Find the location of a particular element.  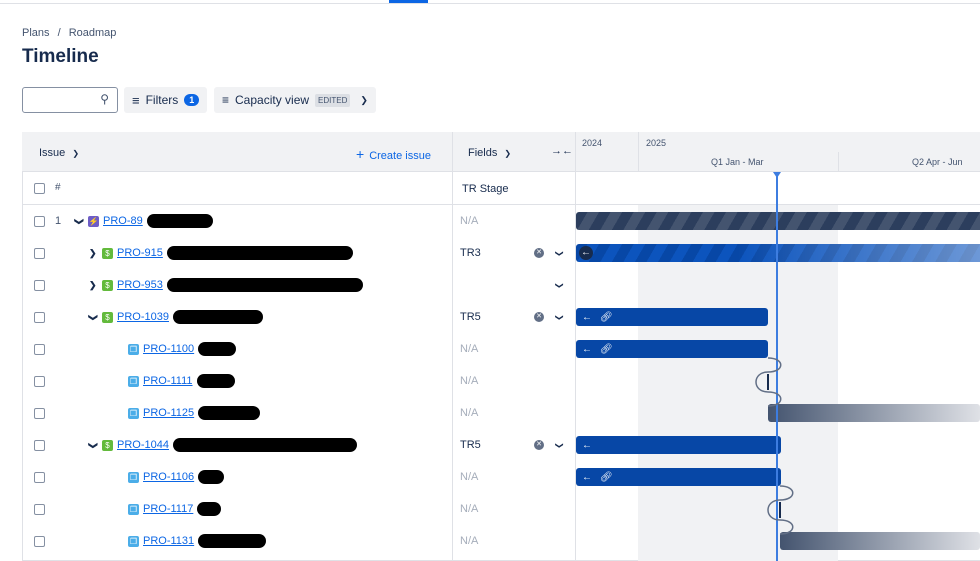

table-row: ❒ PRO-1131 N/A is located at coordinates (298, 541).